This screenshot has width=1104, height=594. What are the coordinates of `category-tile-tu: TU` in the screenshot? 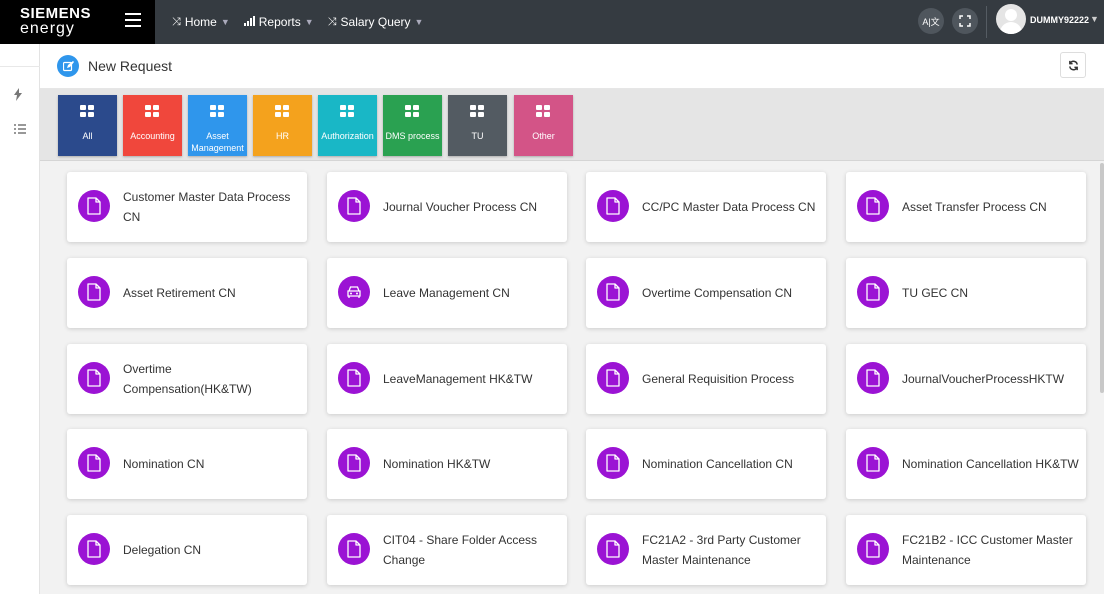 It's located at (477, 125).